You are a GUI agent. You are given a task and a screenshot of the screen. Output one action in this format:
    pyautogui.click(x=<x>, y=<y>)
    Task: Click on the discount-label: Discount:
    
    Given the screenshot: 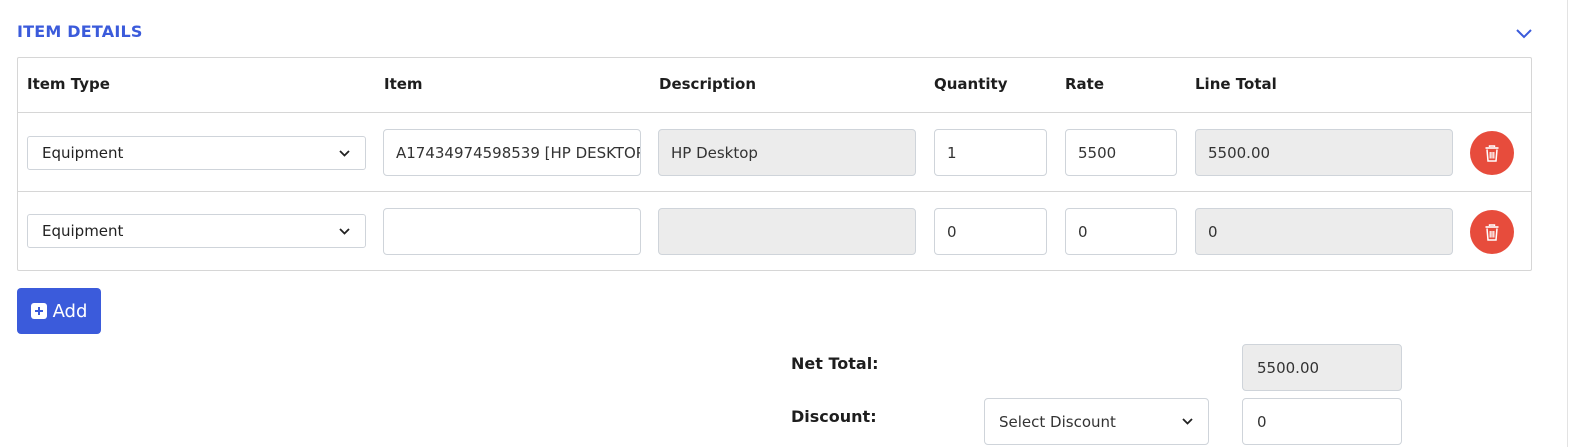 What is the action you would take?
    pyautogui.click(x=834, y=416)
    